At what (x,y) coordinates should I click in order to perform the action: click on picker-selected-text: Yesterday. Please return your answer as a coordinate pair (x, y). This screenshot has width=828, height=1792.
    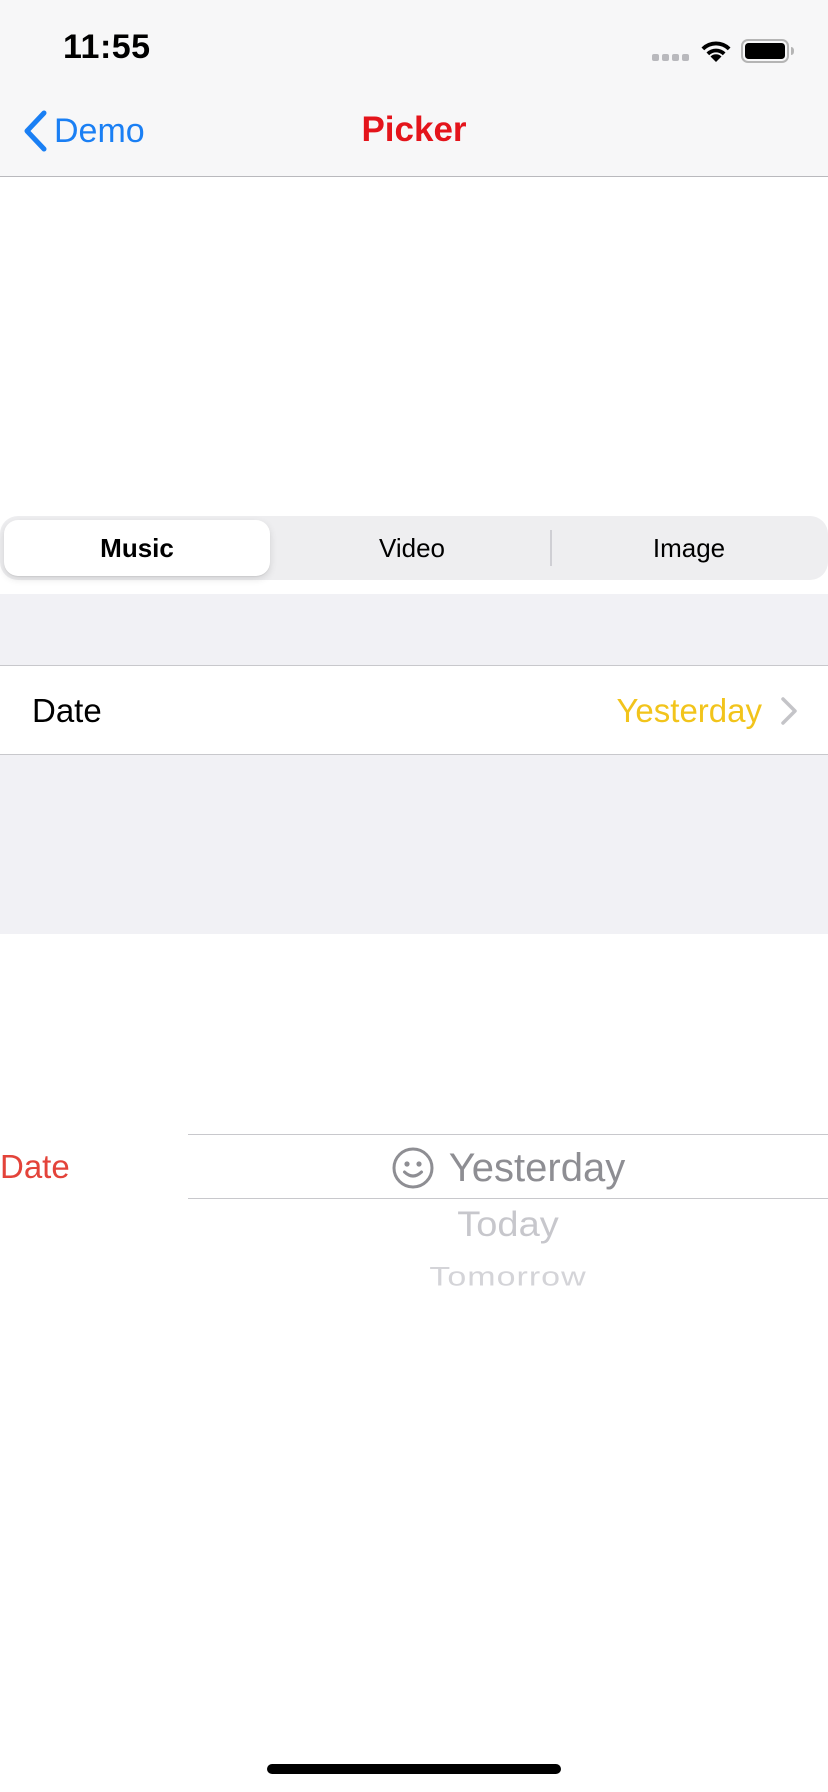
    Looking at the image, I should click on (537, 1167).